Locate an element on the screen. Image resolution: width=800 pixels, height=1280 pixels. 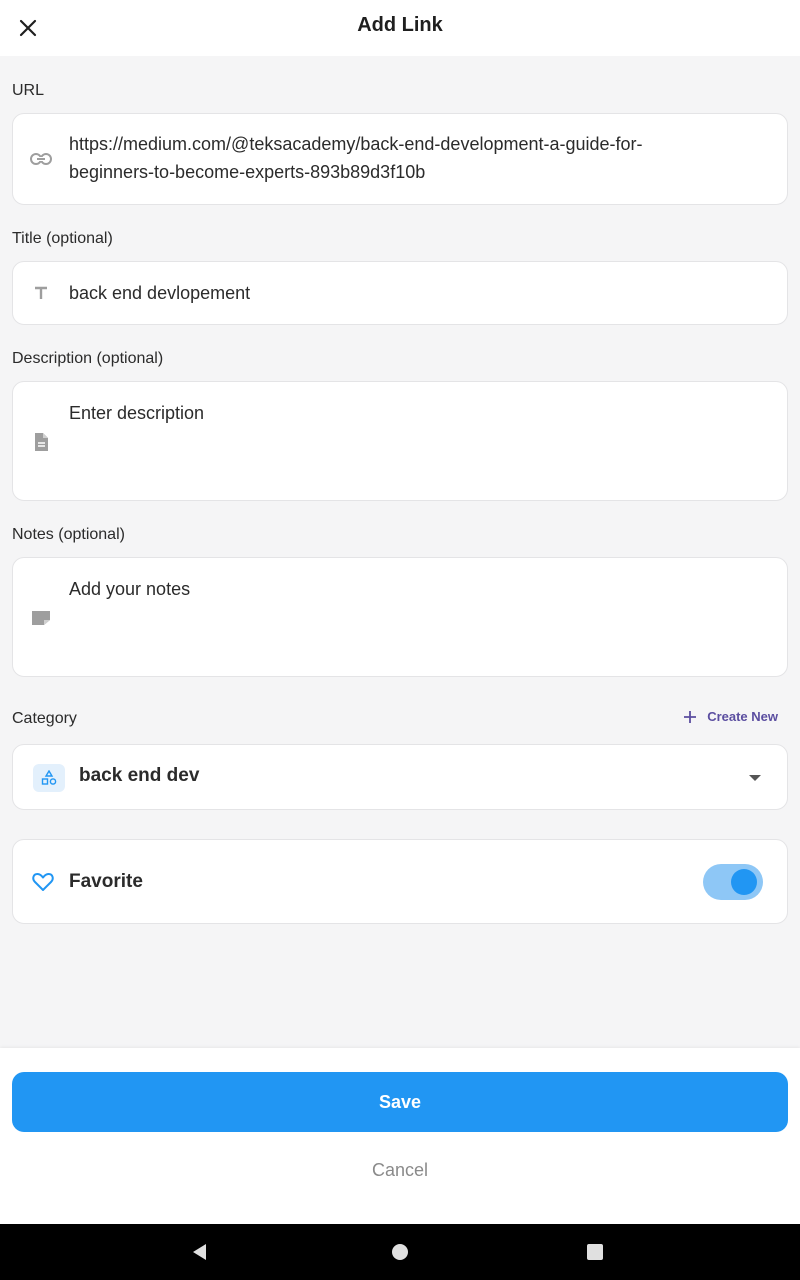
url-label: URL is located at coordinates (28, 90).